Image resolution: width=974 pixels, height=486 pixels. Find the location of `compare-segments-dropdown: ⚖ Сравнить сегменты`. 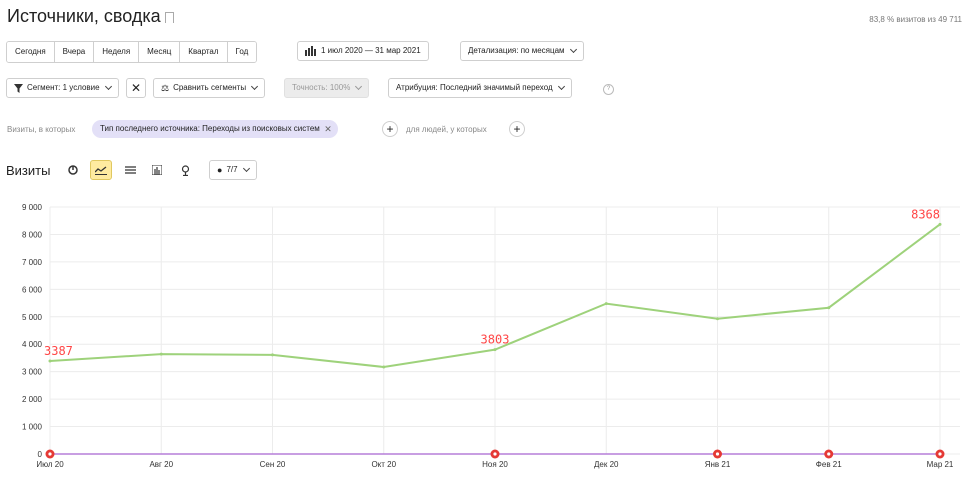

compare-segments-dropdown: ⚖ Сравнить сегменты is located at coordinates (209, 88).